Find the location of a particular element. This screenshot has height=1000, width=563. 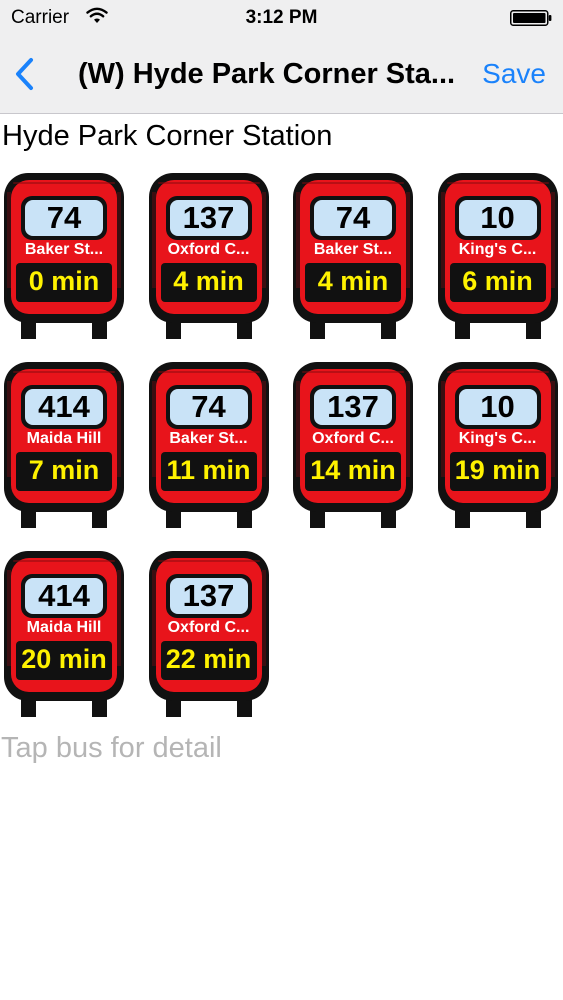

bus-tile: 137 Oxford C... 22 min is located at coordinates (209, 635).